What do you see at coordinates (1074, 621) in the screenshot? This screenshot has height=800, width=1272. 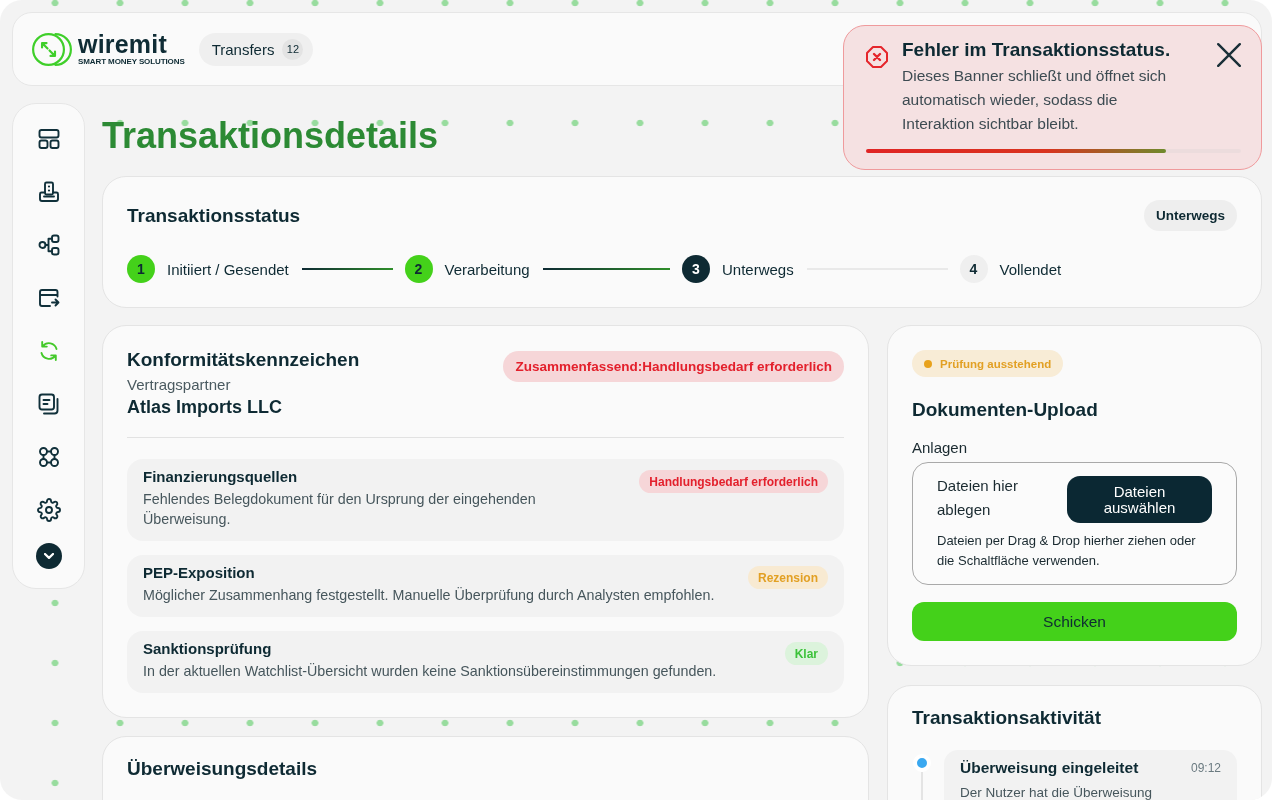 I see `submit-button: Schicken` at bounding box center [1074, 621].